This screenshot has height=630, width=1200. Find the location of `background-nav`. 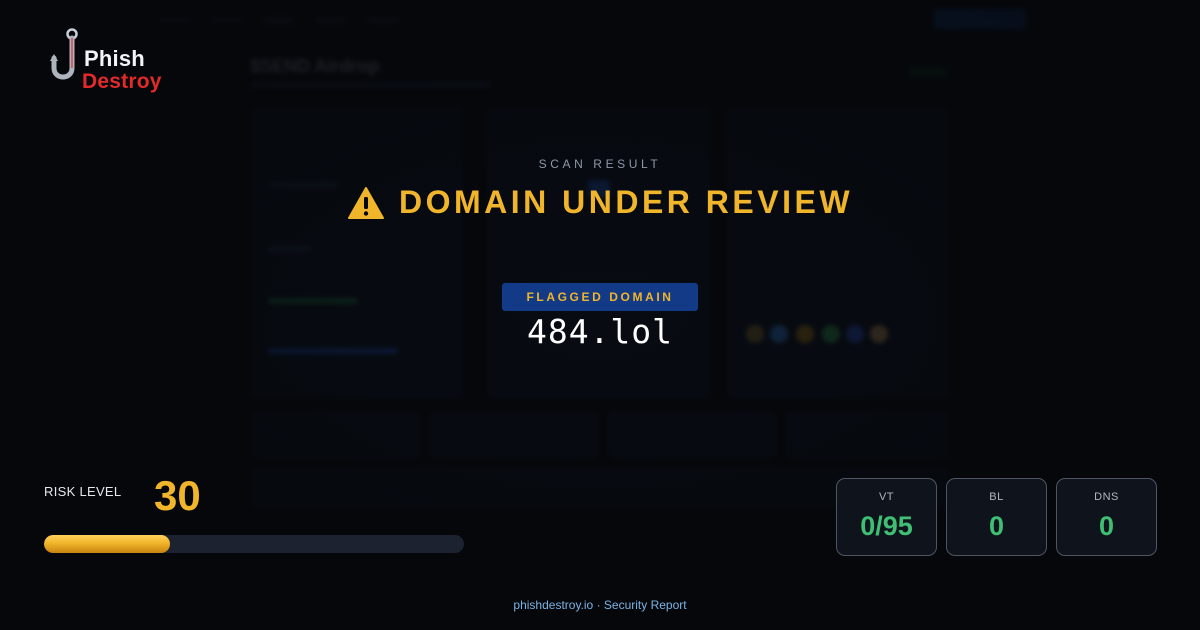

background-nav is located at coordinates (600, 20).